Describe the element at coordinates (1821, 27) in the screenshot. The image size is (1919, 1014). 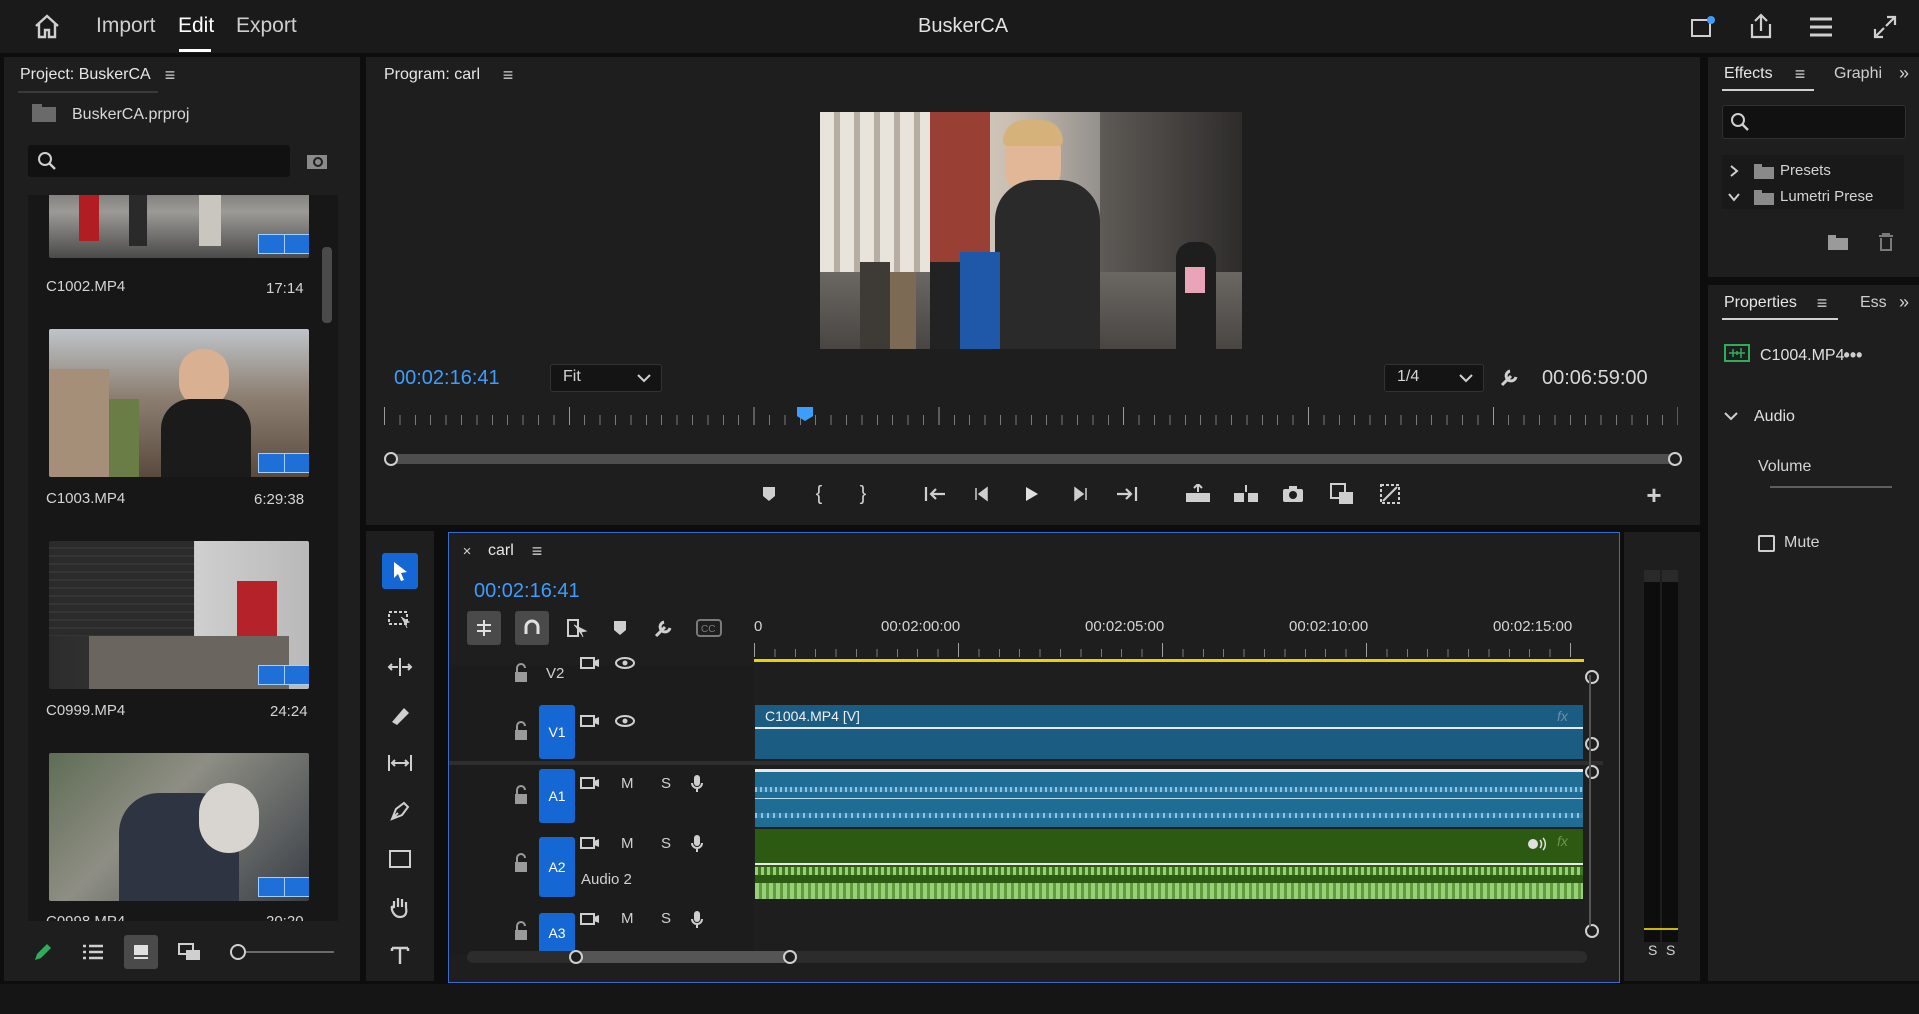
I see `workspaces-icon` at that location.